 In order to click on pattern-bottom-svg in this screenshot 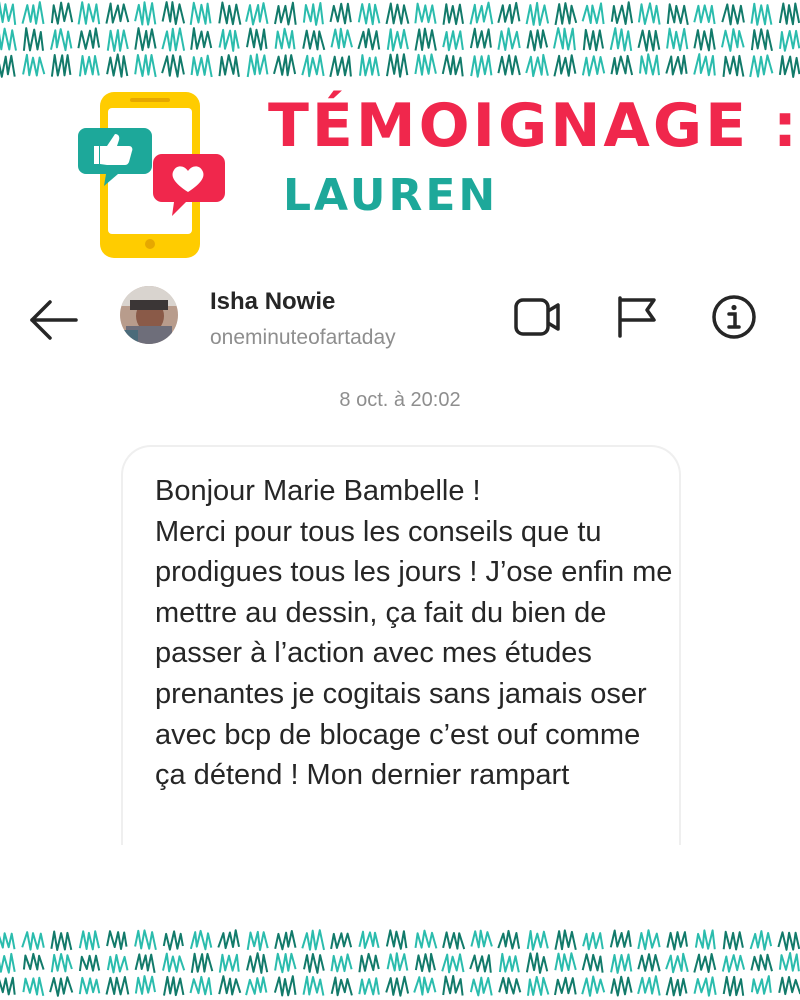, I will do `click(400, 963)`.